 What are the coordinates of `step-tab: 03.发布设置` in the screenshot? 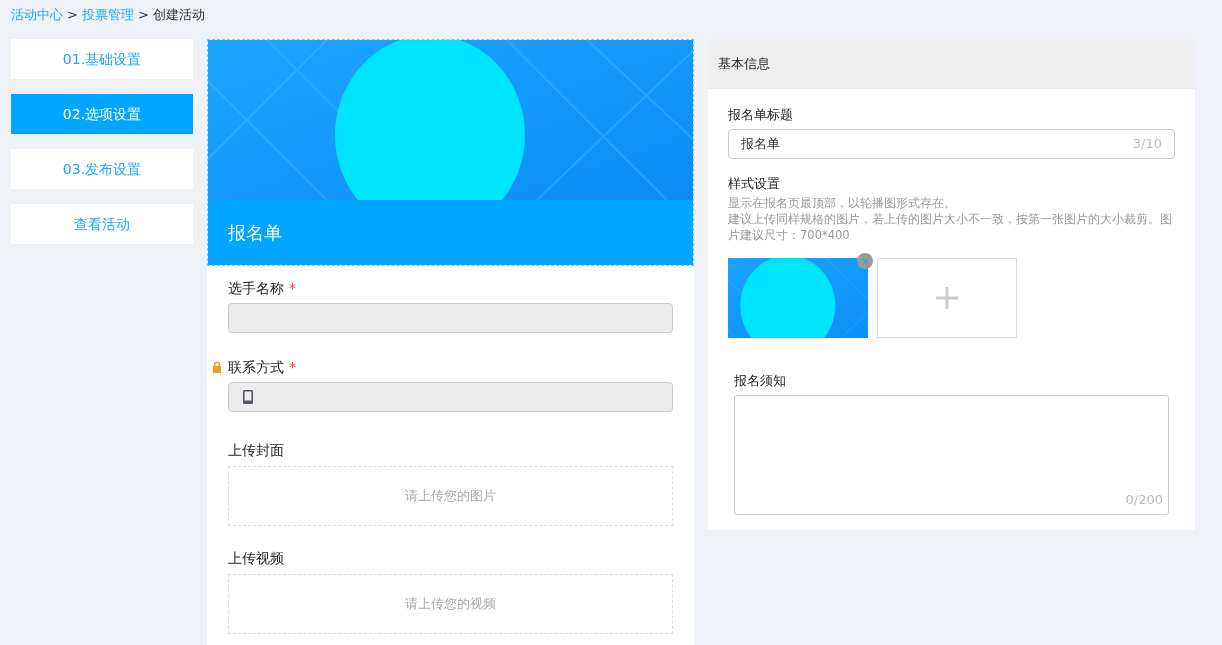 It's located at (102, 169).